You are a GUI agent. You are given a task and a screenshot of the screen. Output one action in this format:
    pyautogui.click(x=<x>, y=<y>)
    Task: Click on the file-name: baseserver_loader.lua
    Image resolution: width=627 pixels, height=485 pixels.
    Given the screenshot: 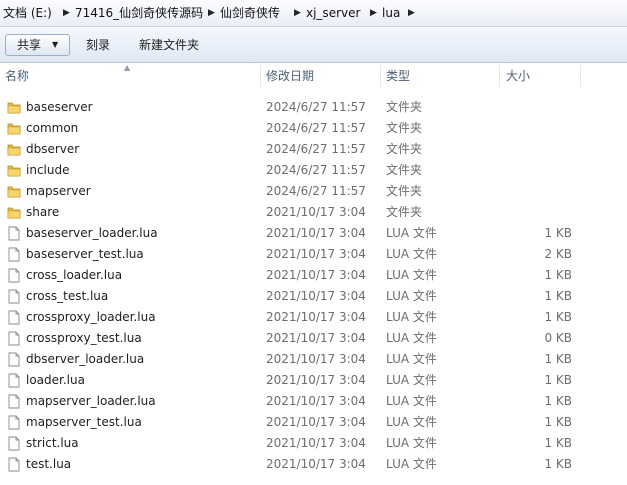 What is the action you would take?
    pyautogui.click(x=92, y=233)
    